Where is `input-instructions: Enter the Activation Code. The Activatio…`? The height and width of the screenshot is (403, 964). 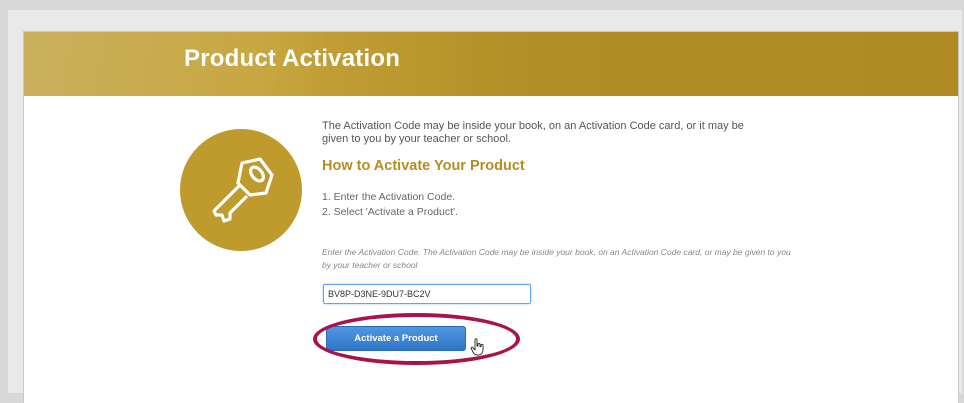
input-instructions: Enter the Activation Code. The Activatio… is located at coordinates (556, 258).